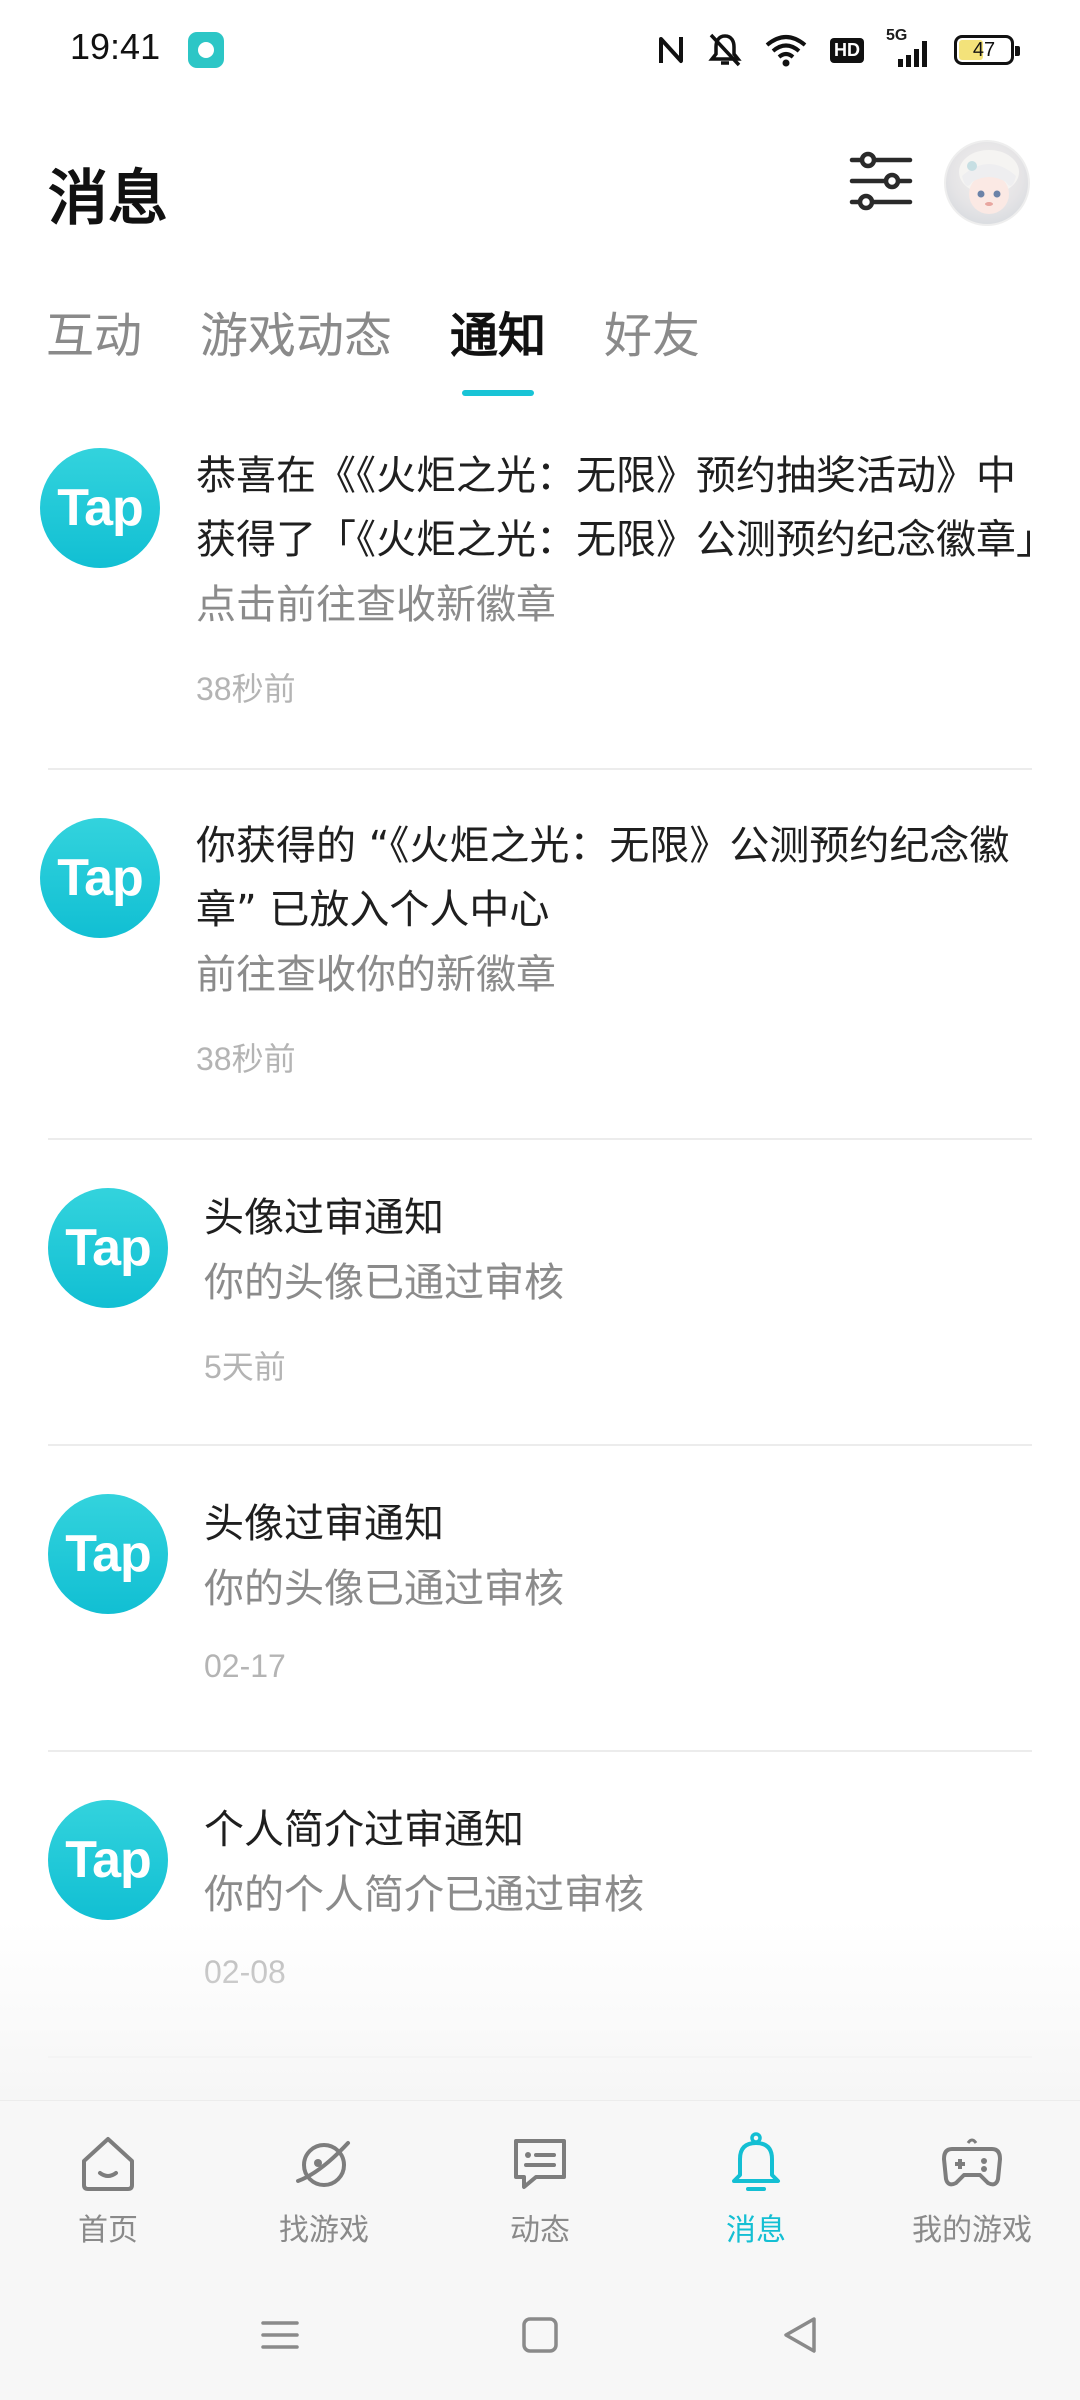 The width and height of the screenshot is (1080, 2400). Describe the element at coordinates (108, 199) in the screenshot. I see `page-title: 消息` at that location.